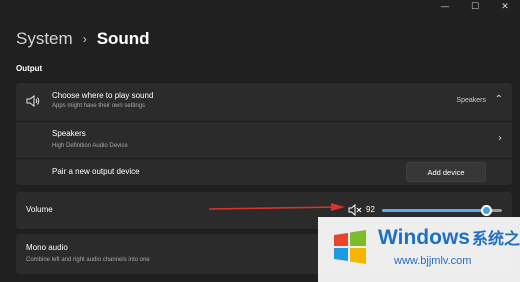 This screenshot has height=282, width=520. Describe the element at coordinates (499, 99) in the screenshot. I see `chevron-up-icon: ⌃` at that location.